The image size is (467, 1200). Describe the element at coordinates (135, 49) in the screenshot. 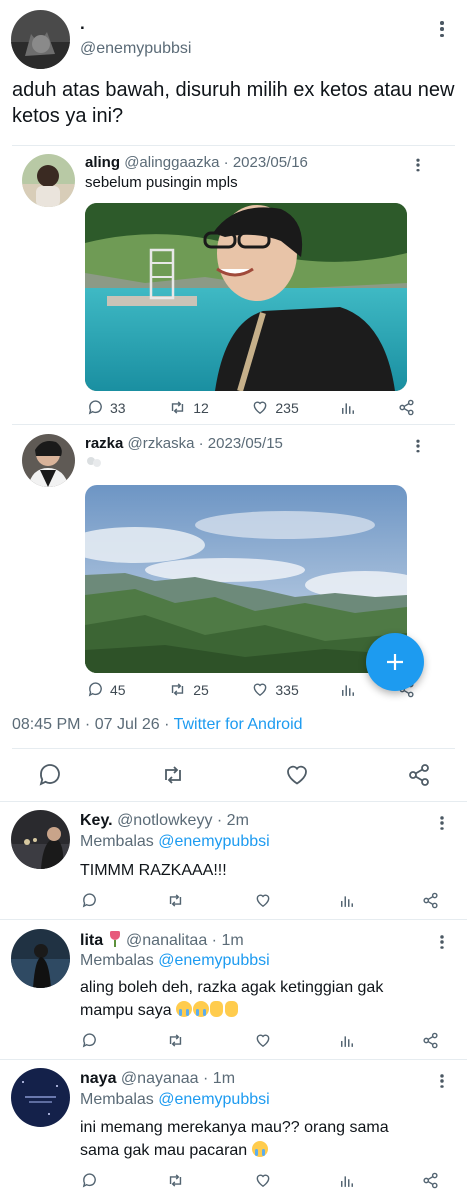

I see `author-handle: @enemypubbsi` at that location.